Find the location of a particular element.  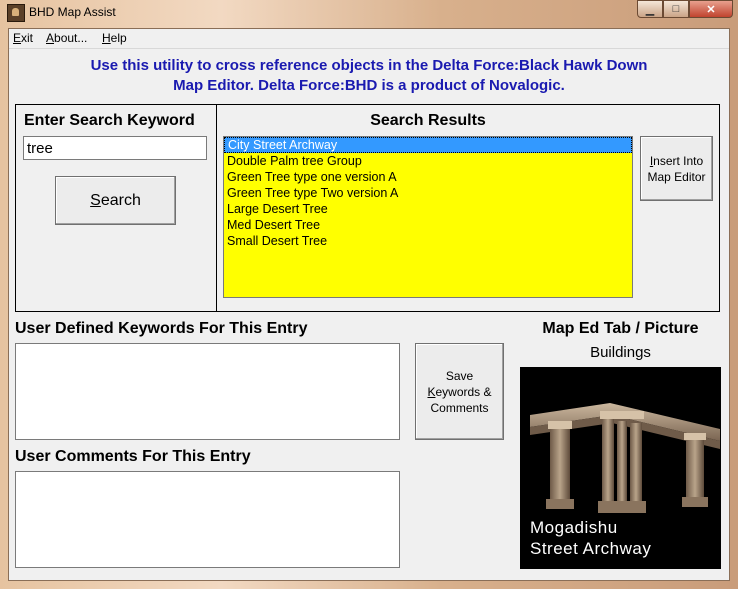

window-title: BHD Map Assist is located at coordinates (72, 12).